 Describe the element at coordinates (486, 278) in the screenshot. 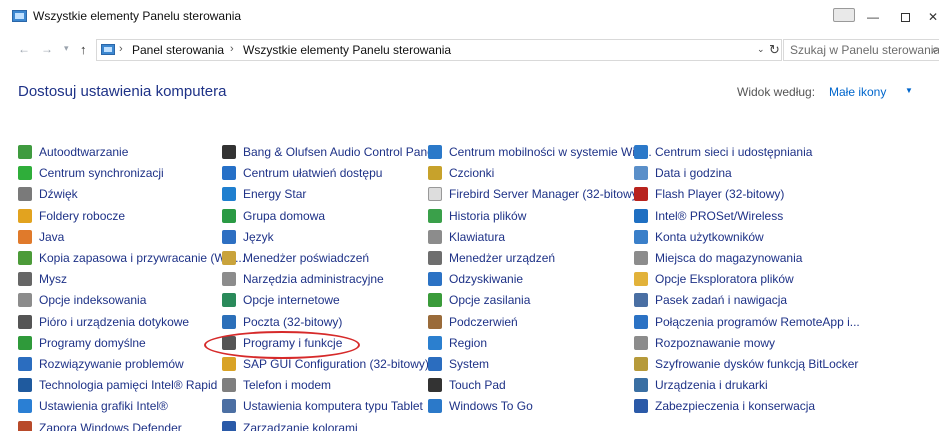

I see `control-panel-item-label: Odzyskiwanie` at that location.